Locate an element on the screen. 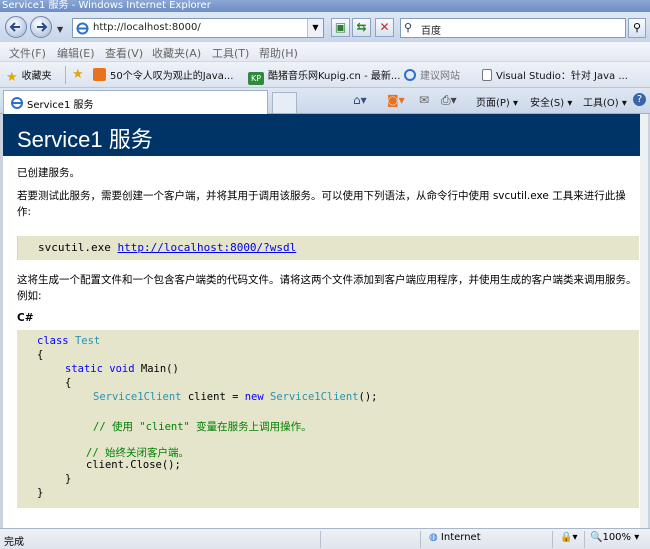  forward-arrow-icon is located at coordinates (42, 27).